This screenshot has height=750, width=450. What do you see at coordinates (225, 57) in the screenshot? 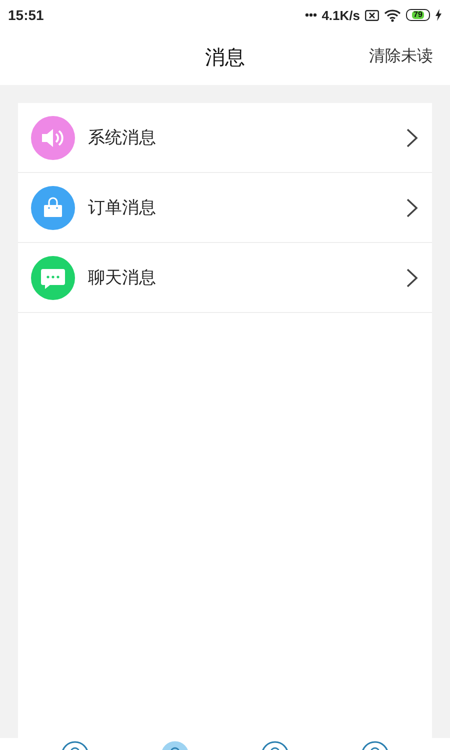
I see `page-title: 消息` at bounding box center [225, 57].